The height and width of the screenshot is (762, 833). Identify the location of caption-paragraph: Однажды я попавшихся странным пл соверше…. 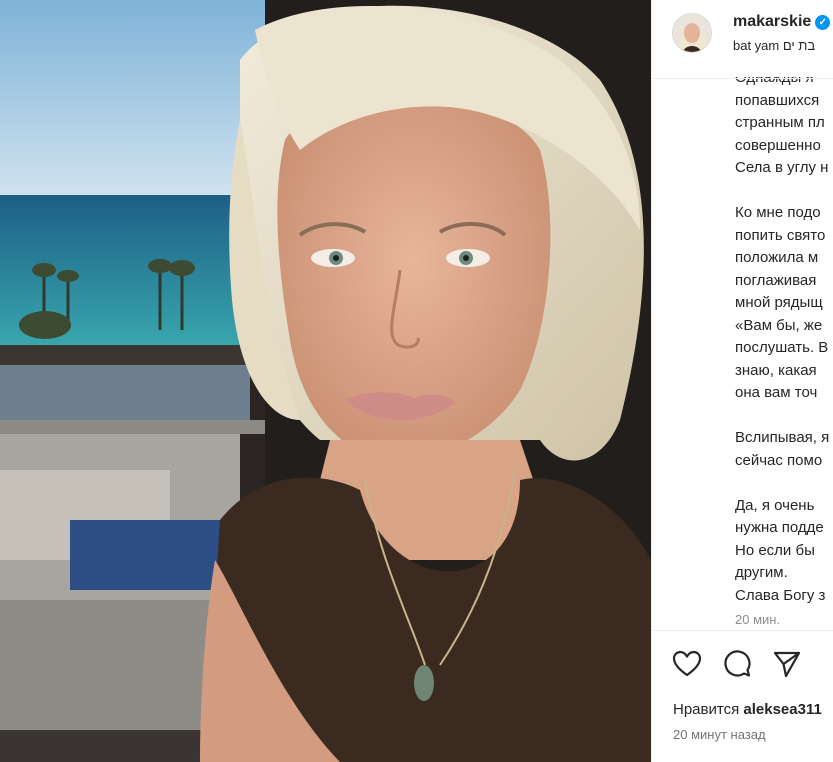
(784, 123).